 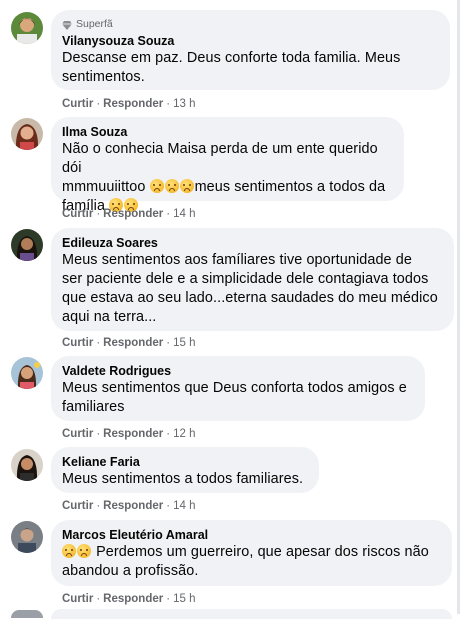 I want to click on commenter-name: Vilanysouza Souza, so click(x=250, y=41).